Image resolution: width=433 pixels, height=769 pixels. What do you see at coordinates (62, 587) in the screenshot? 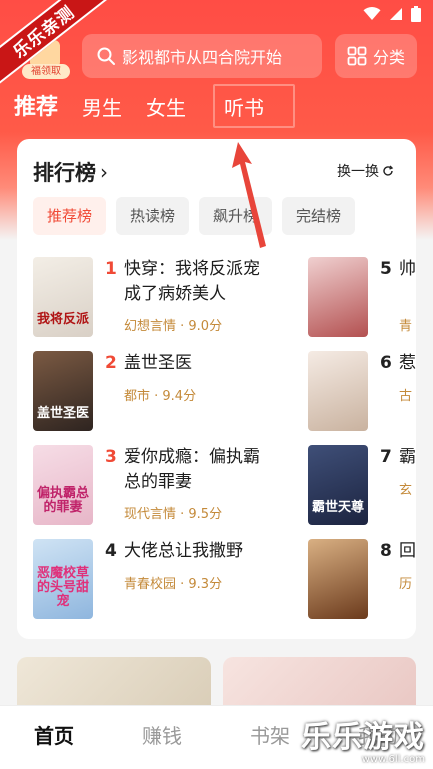
I see `cover-title-4: 恶魔校草的头号甜宠` at bounding box center [62, 587].